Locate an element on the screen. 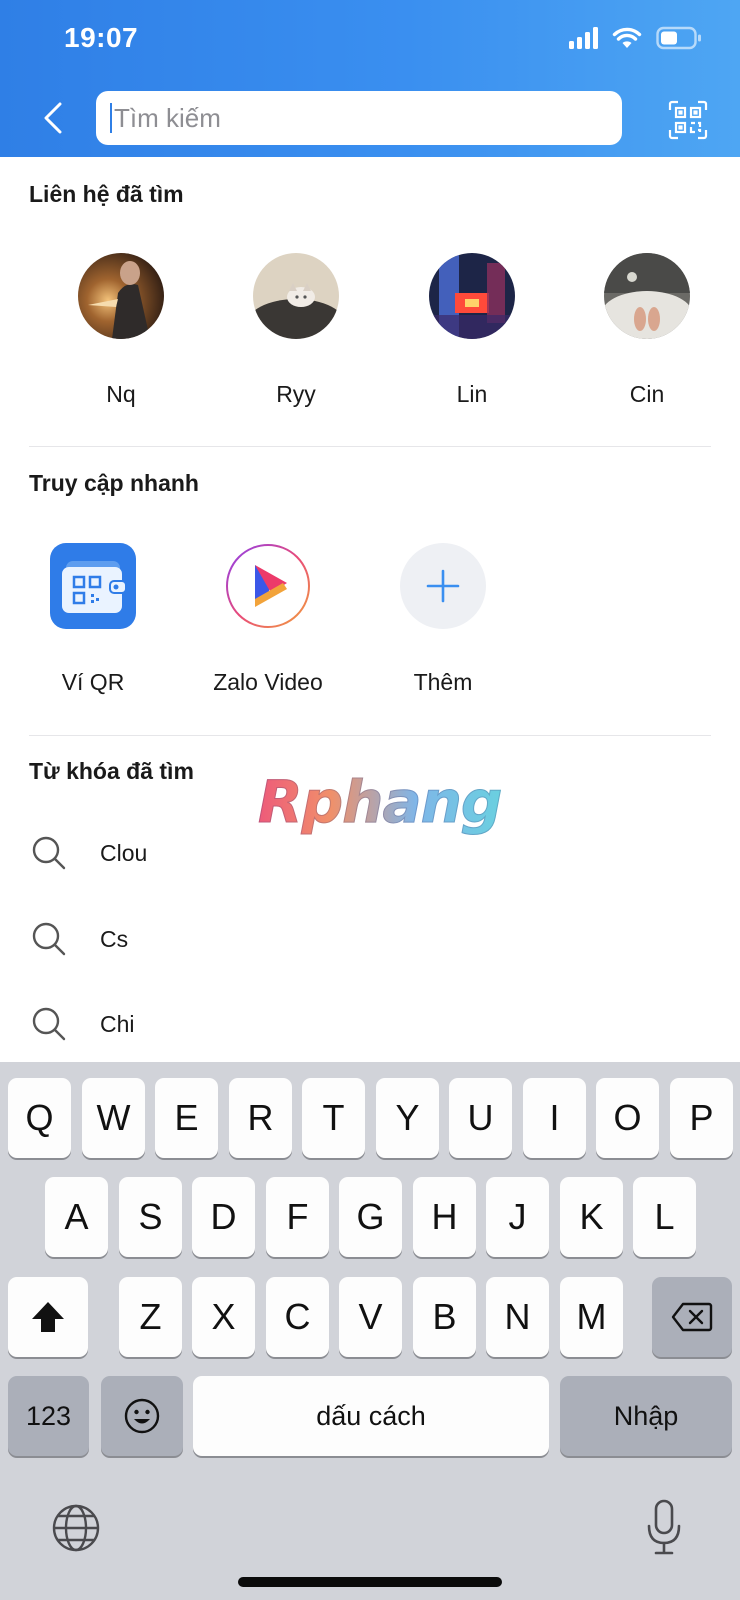 Image resolution: width=740 pixels, height=1600 pixels. quick-access-item: Ví QR is located at coordinates (93, 619).